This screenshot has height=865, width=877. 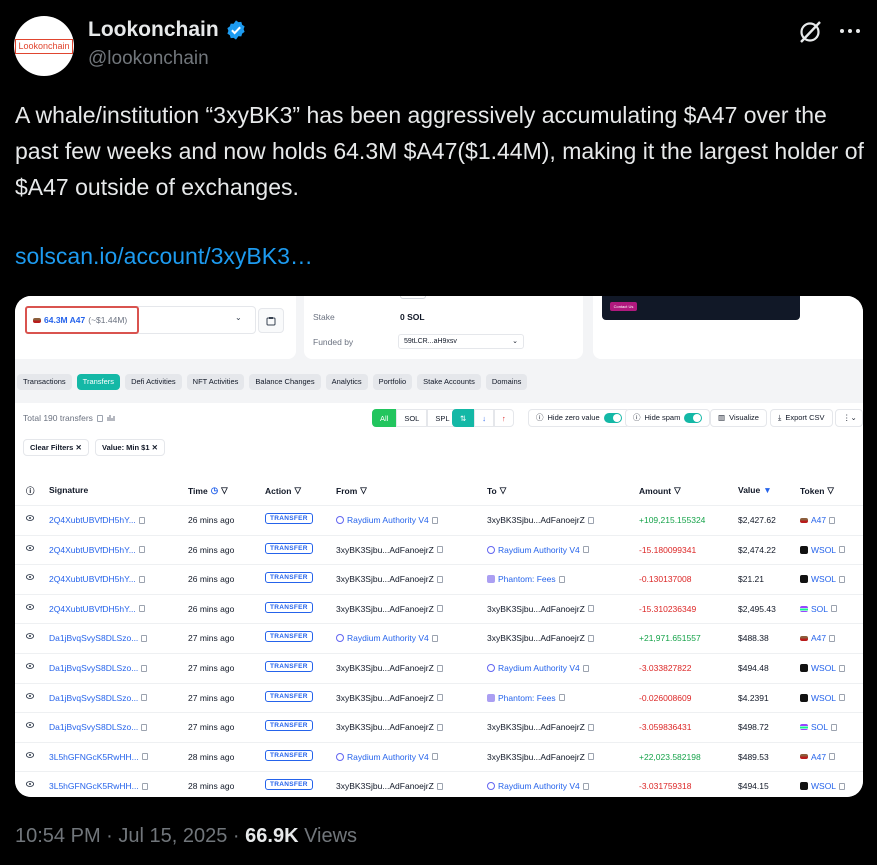 What do you see at coordinates (527, 697) in the screenshot?
I see `address-text: Phantom: Fees` at bounding box center [527, 697].